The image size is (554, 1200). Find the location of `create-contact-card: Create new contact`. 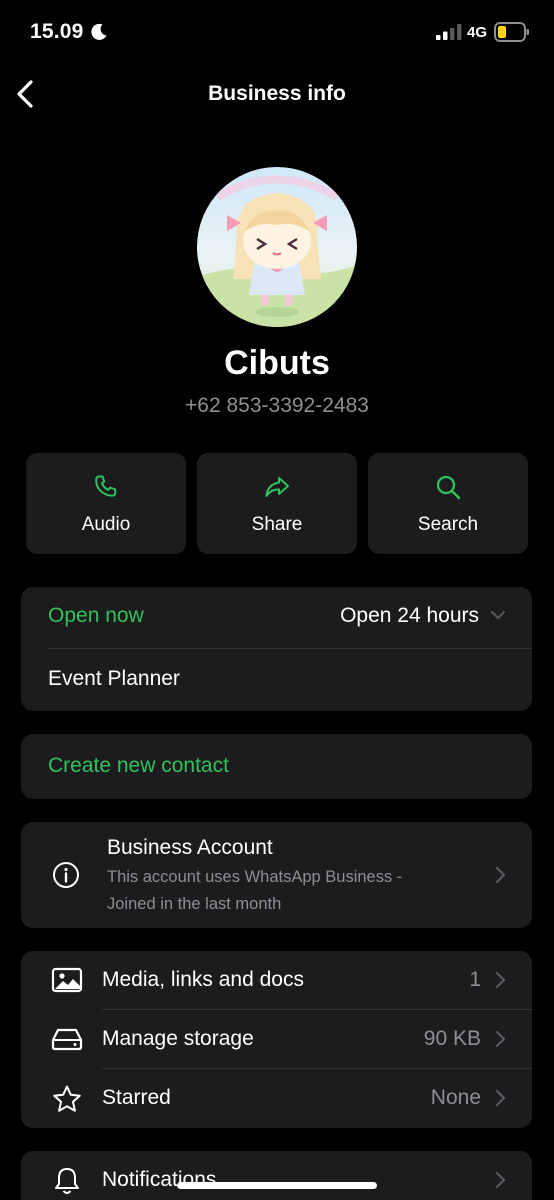

create-contact-card: Create new contact is located at coordinates (276, 766).